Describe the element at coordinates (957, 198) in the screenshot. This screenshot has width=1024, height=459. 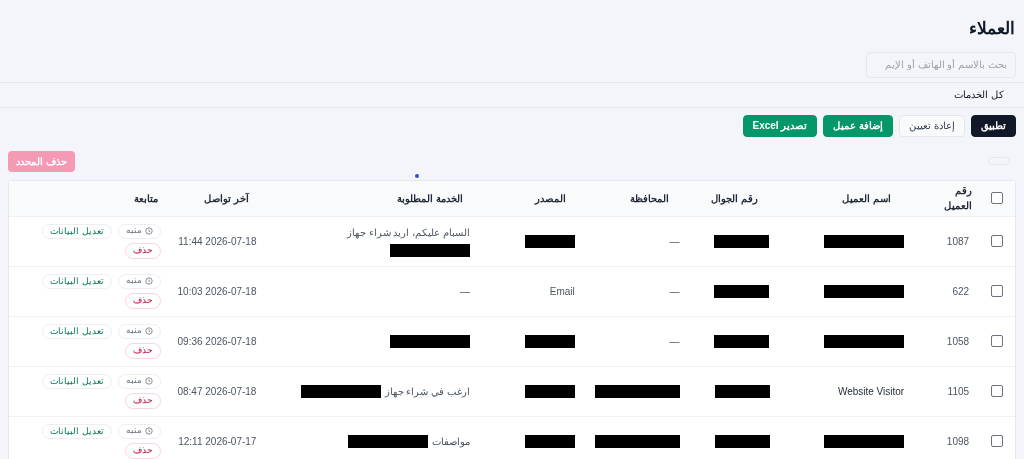
I see `column-header: رقم العميل` at that location.